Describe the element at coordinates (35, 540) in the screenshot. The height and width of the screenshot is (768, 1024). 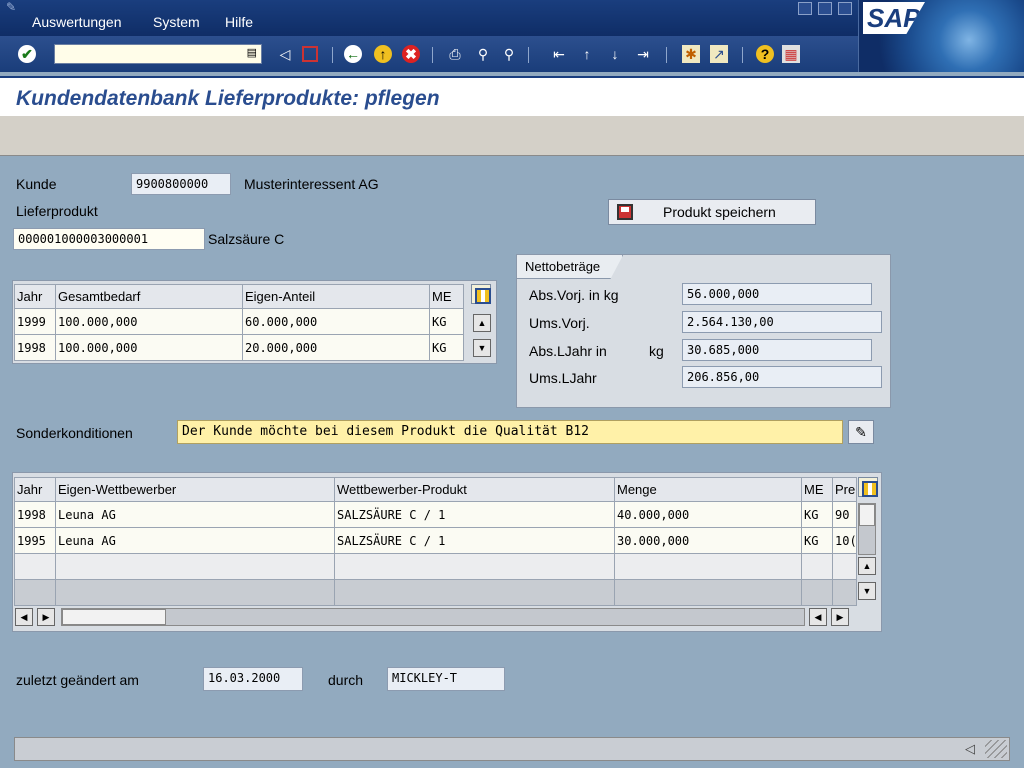
I see `cell-jahr: 1995` at that location.